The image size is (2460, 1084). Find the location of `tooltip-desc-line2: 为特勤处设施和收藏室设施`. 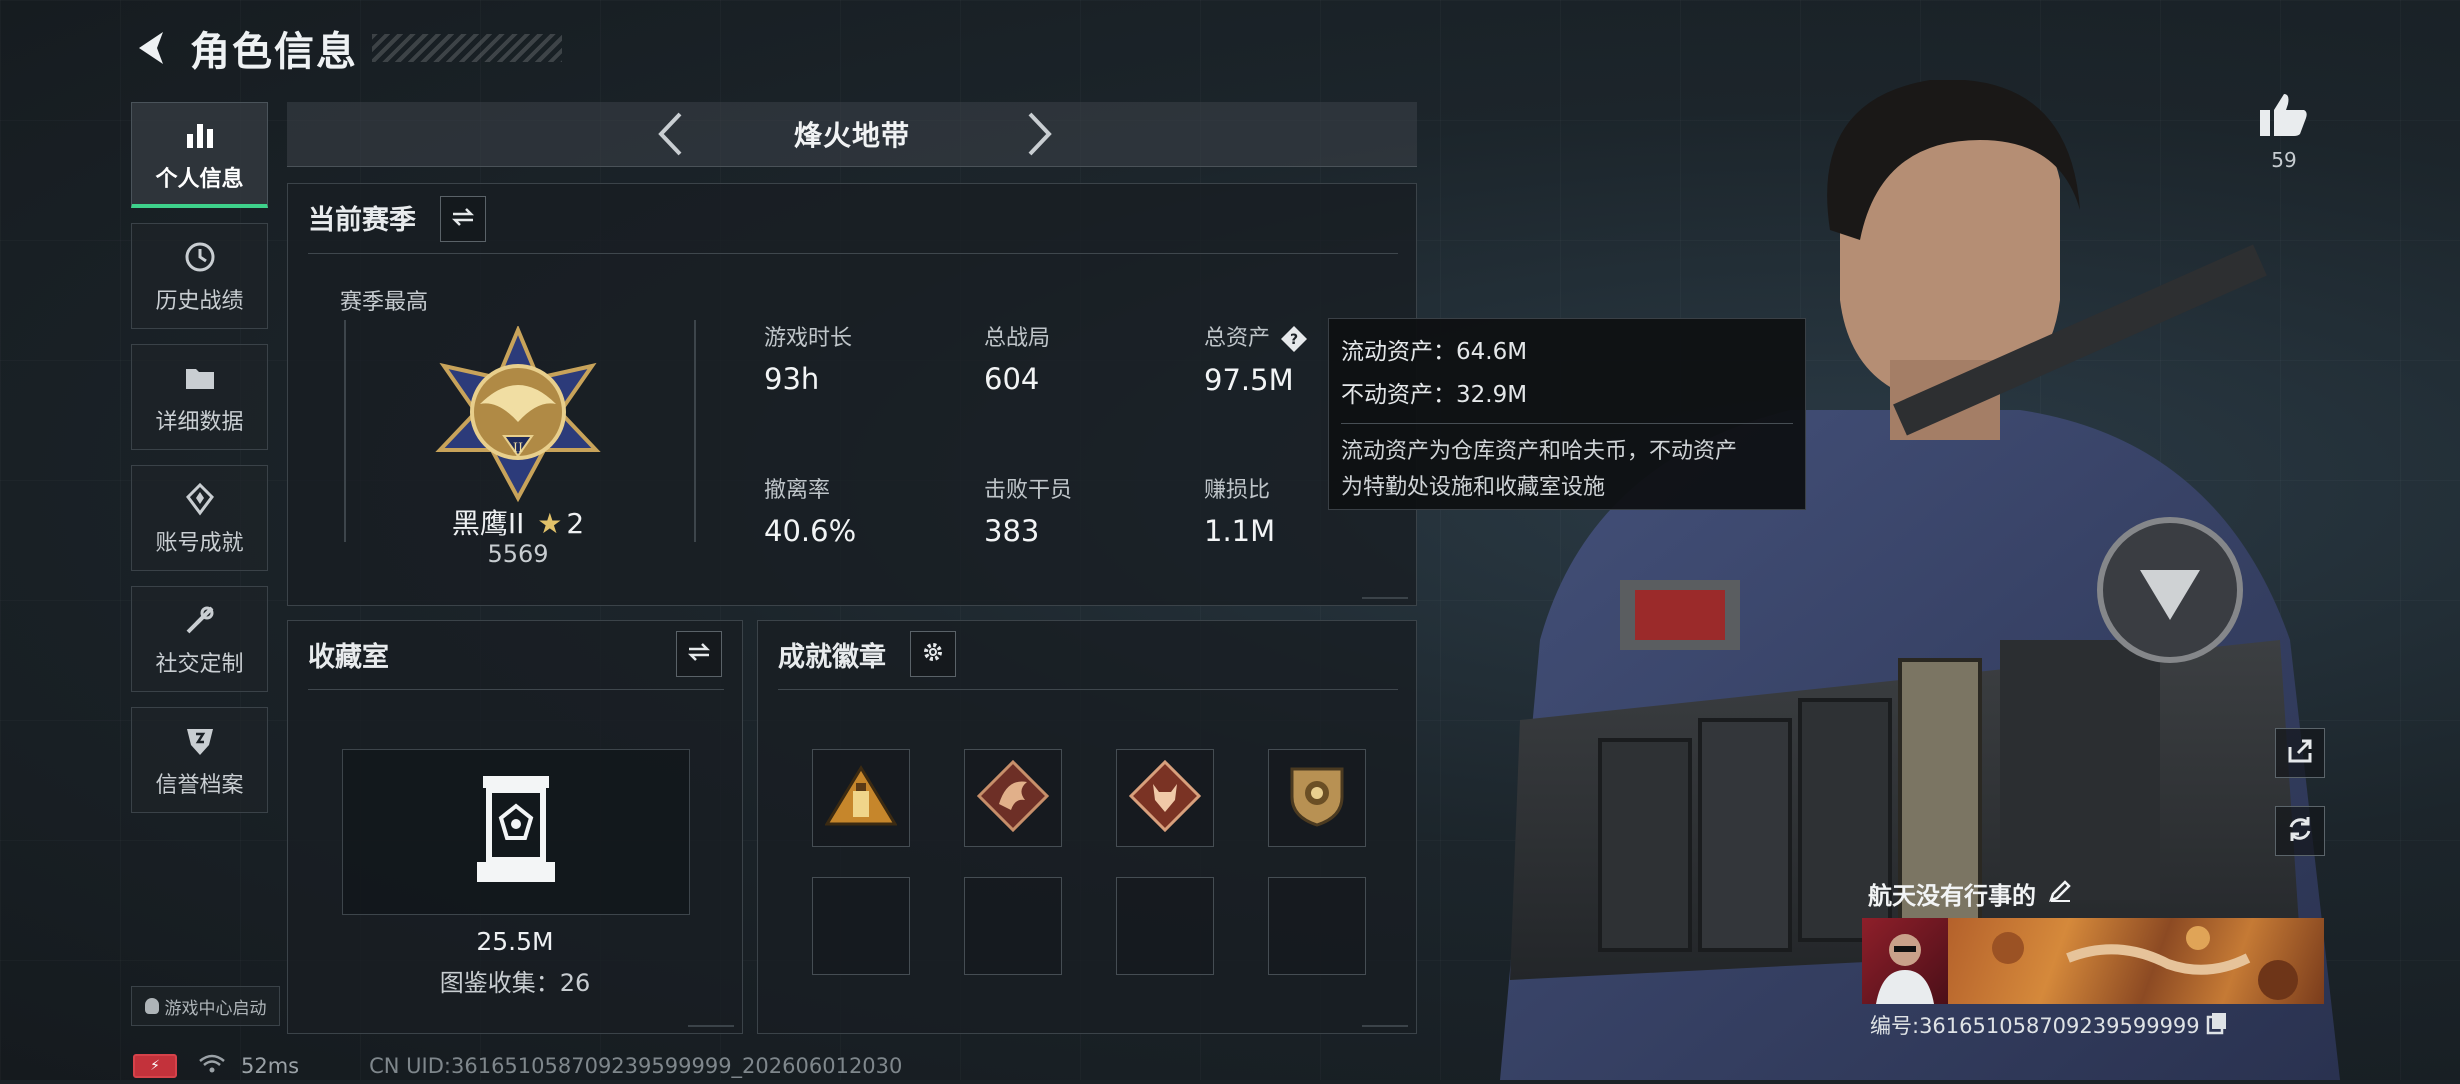

tooltip-desc-line2: 为特勤处设施和收藏室设施 is located at coordinates (1473, 487).